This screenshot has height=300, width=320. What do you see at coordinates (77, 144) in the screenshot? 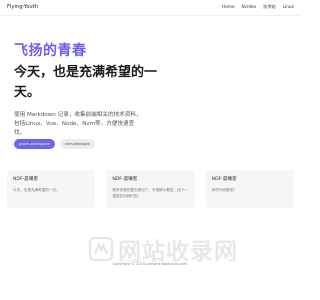
I see `nvm-windows-button: nvm-windows` at bounding box center [77, 144].